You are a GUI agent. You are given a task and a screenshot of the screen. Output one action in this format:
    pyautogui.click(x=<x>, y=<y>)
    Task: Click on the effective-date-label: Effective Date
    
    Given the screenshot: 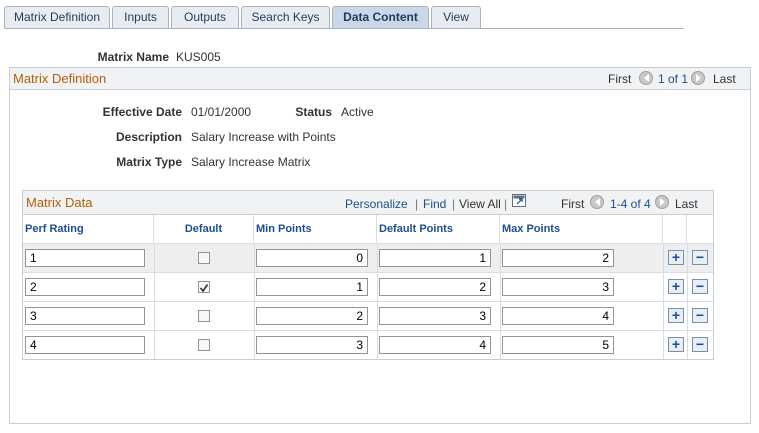 What is the action you would take?
    pyautogui.click(x=142, y=112)
    